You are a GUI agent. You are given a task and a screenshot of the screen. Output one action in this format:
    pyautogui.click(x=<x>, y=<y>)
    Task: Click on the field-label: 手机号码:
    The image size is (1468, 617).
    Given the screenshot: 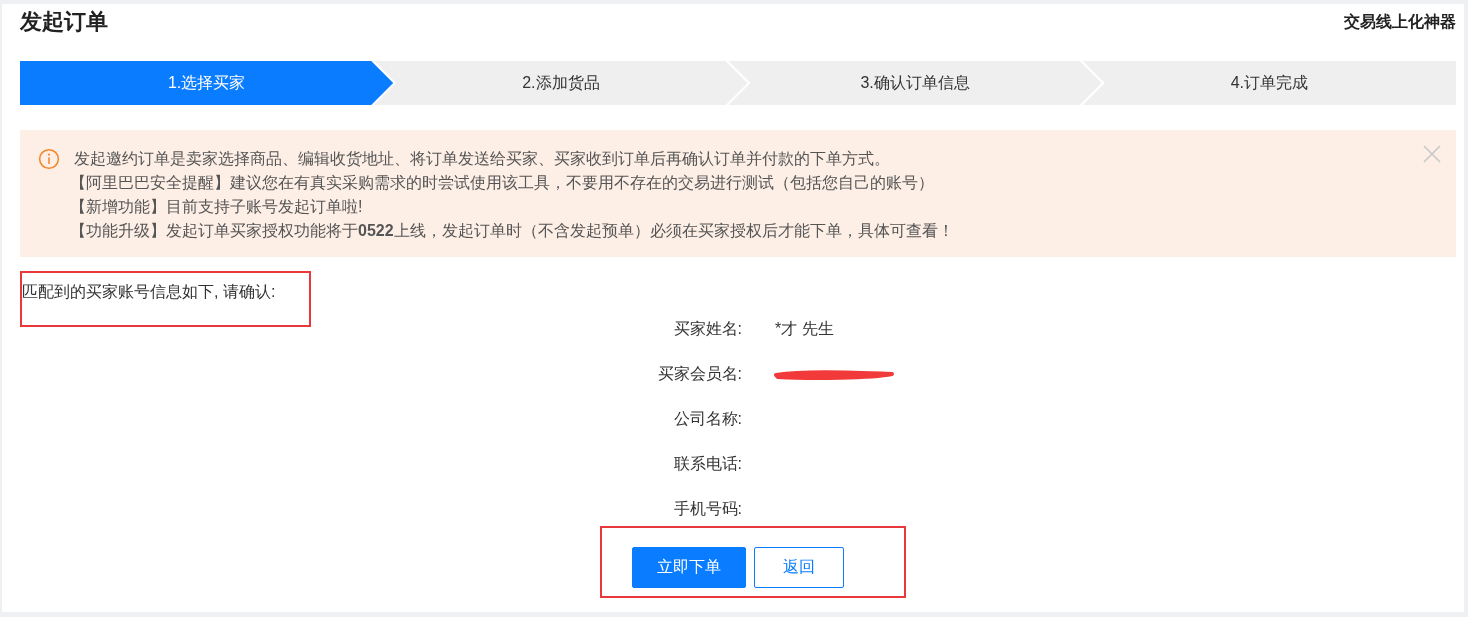 What is the action you would take?
    pyautogui.click(x=707, y=509)
    